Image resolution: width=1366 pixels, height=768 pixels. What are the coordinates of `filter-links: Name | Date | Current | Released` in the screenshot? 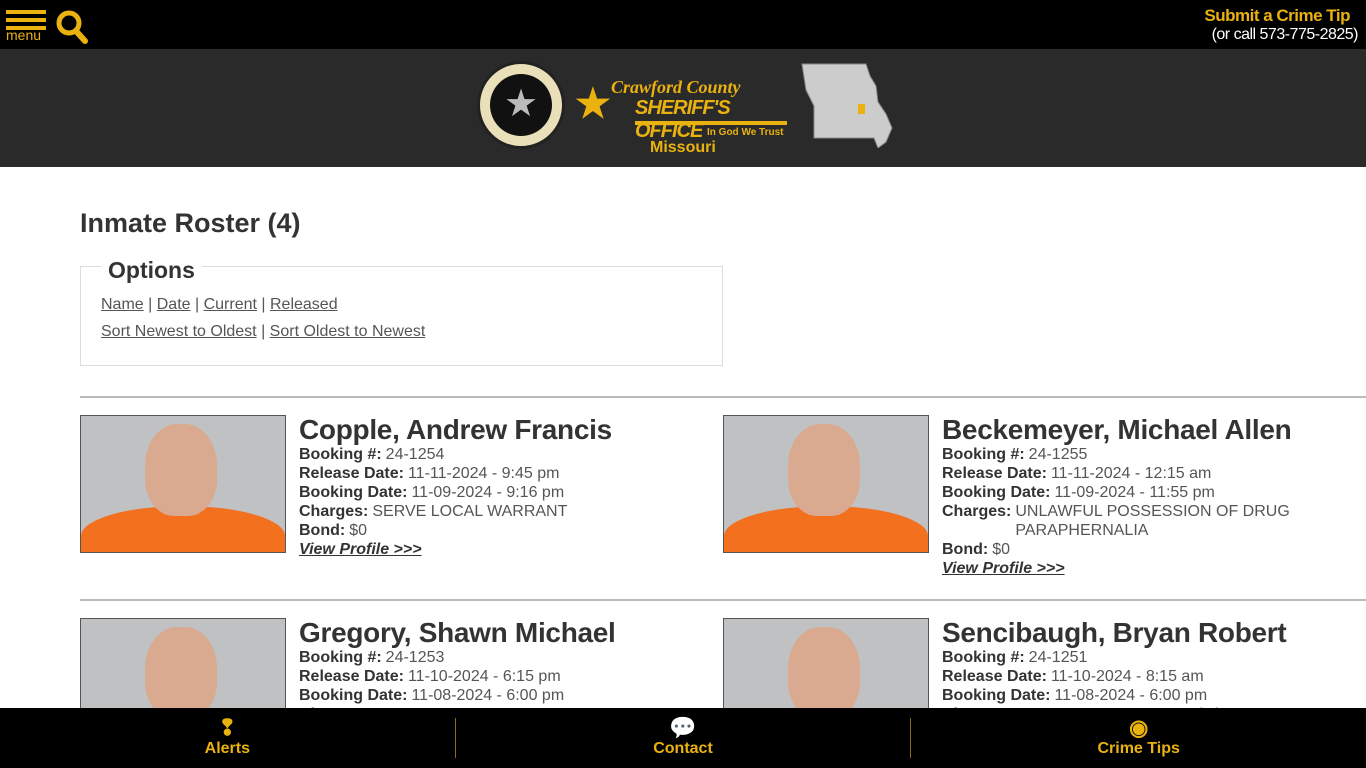 It's located at (219, 304).